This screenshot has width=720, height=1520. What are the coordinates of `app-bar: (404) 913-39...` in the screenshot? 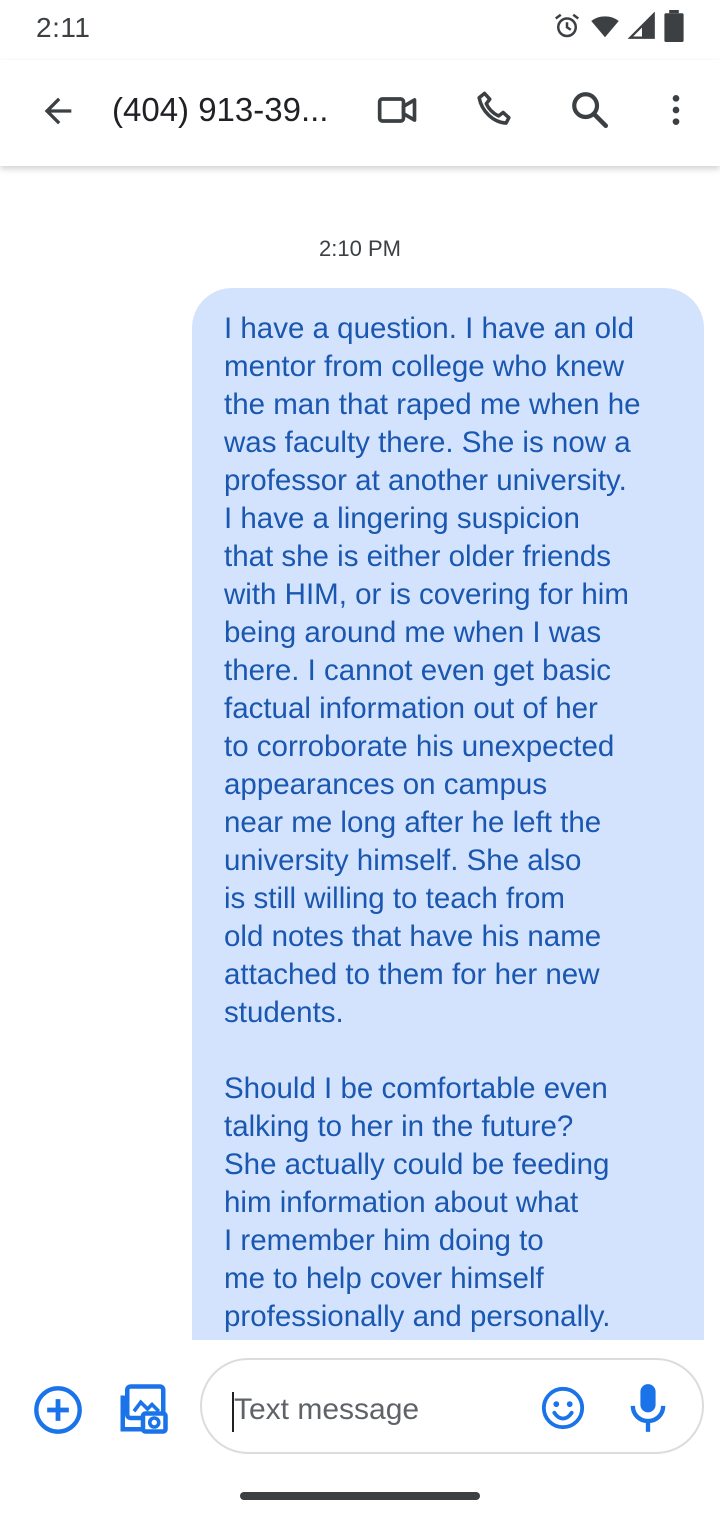 It's located at (360, 113).